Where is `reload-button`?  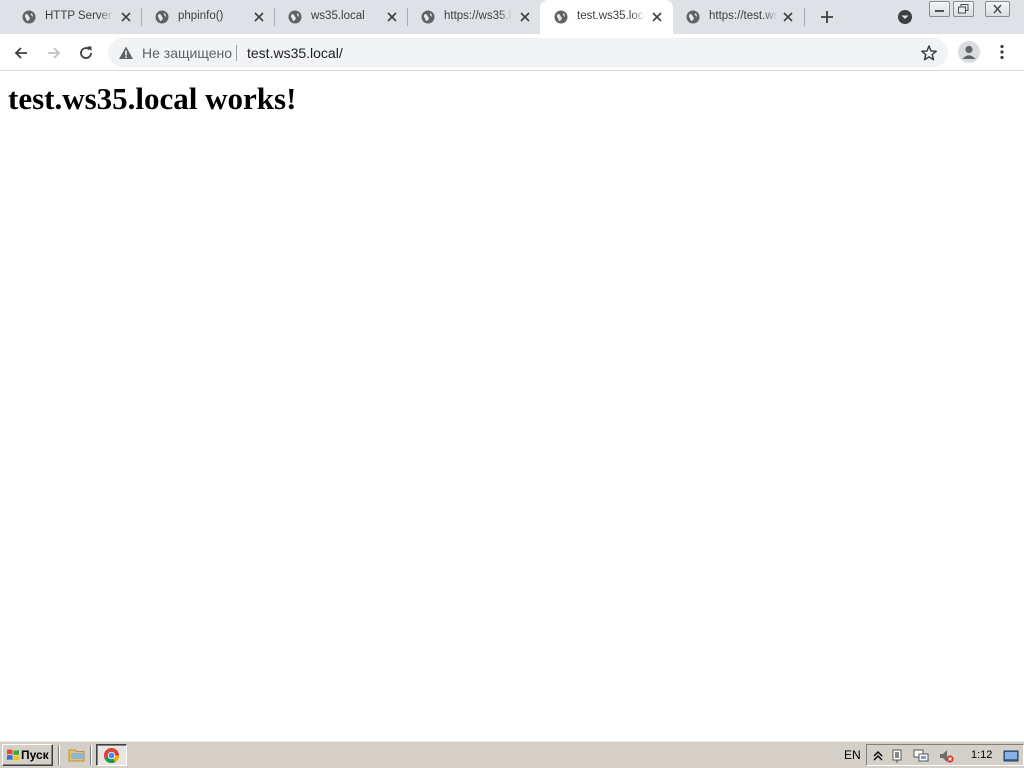
reload-button is located at coordinates (86, 53).